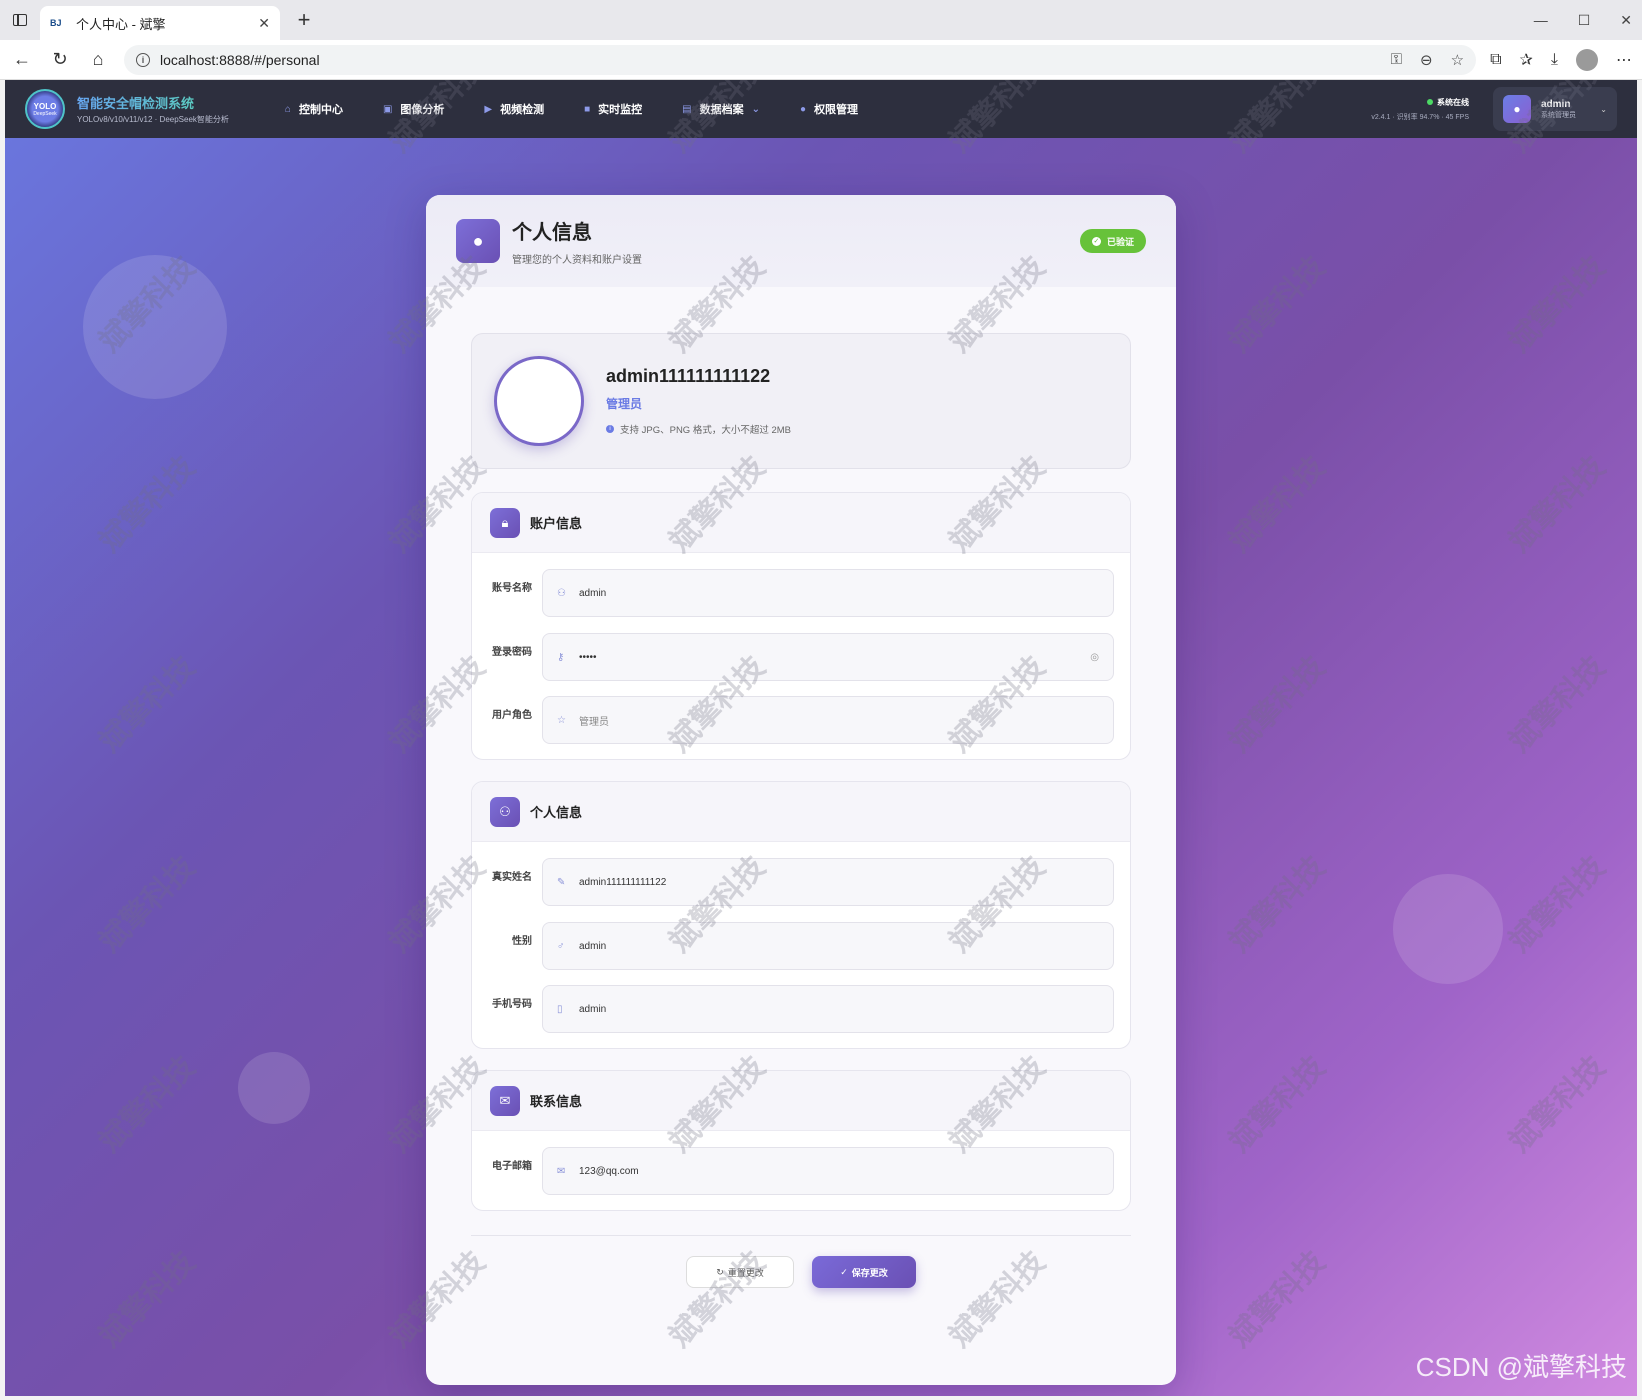 This screenshot has width=1642, height=1400. I want to click on field-label: 电子邮箱, so click(512, 1166).